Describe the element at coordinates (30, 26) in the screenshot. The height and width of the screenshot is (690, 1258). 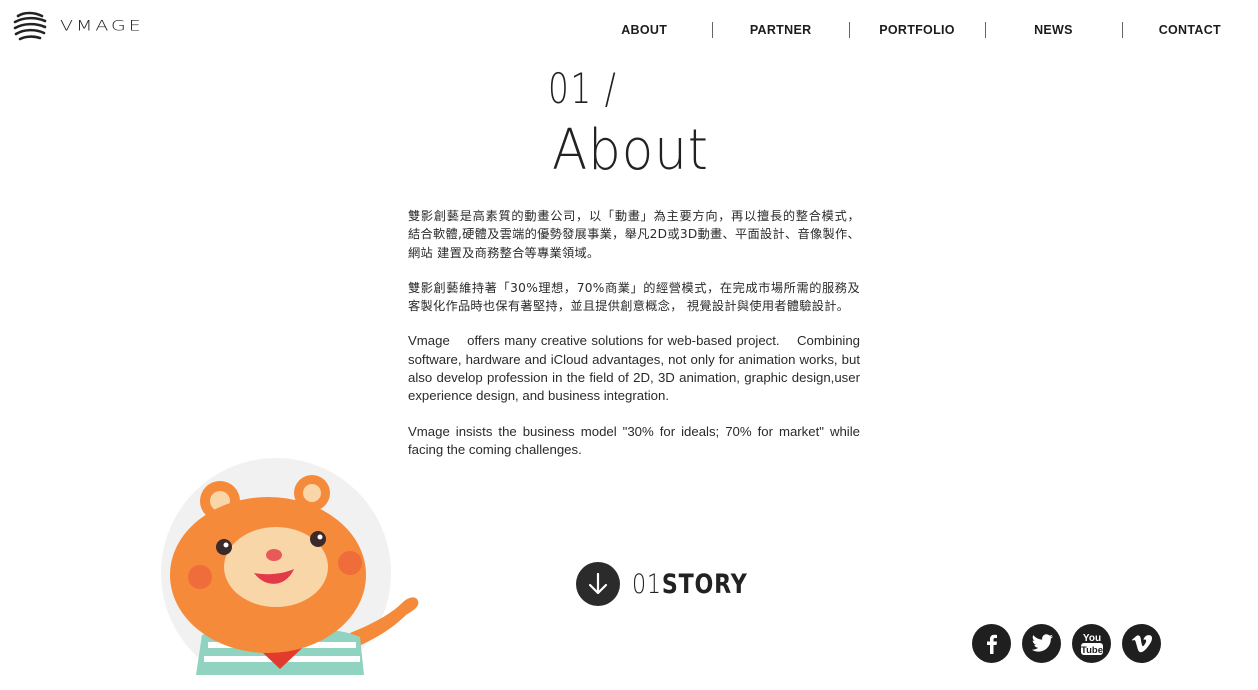
I see `logo-mark-icon` at that location.